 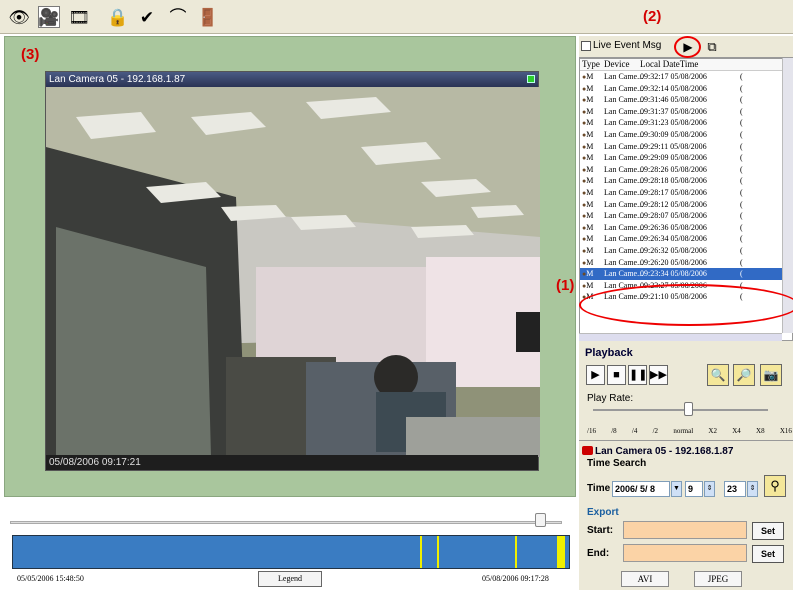 What do you see at coordinates (673, 158) in the screenshot?
I see `event-datetime-cell: 09:29:09 05/08/2006` at bounding box center [673, 158].